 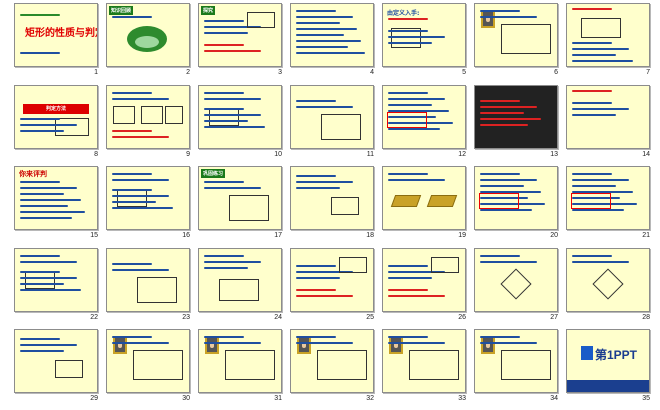 I want to click on slide-number: 24, so click(x=278, y=317).